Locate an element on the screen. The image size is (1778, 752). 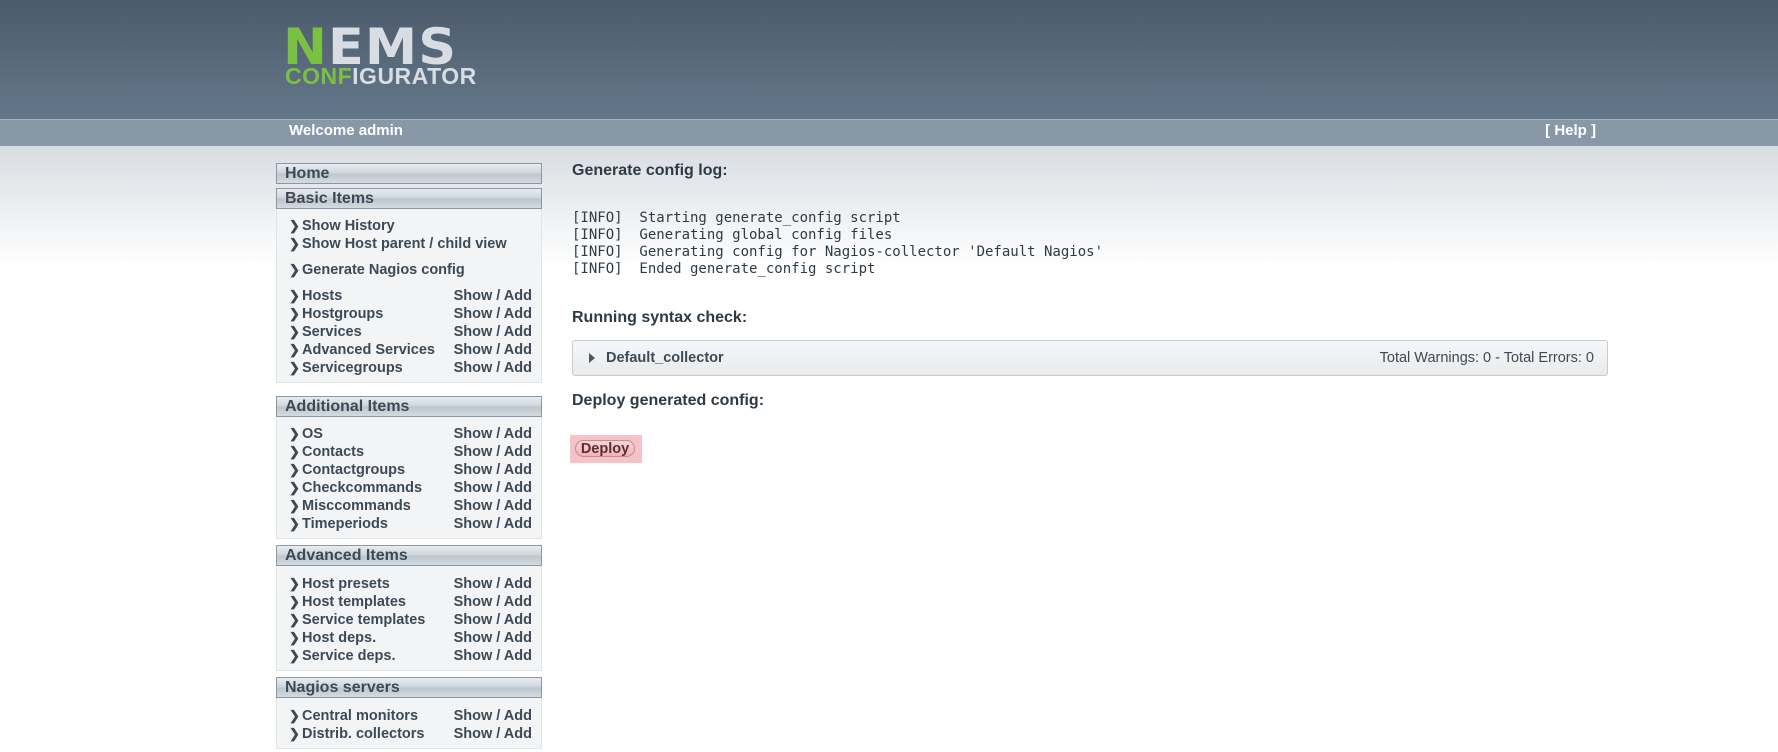
section-nagios-servers: Nagios servers is located at coordinates (409, 687).